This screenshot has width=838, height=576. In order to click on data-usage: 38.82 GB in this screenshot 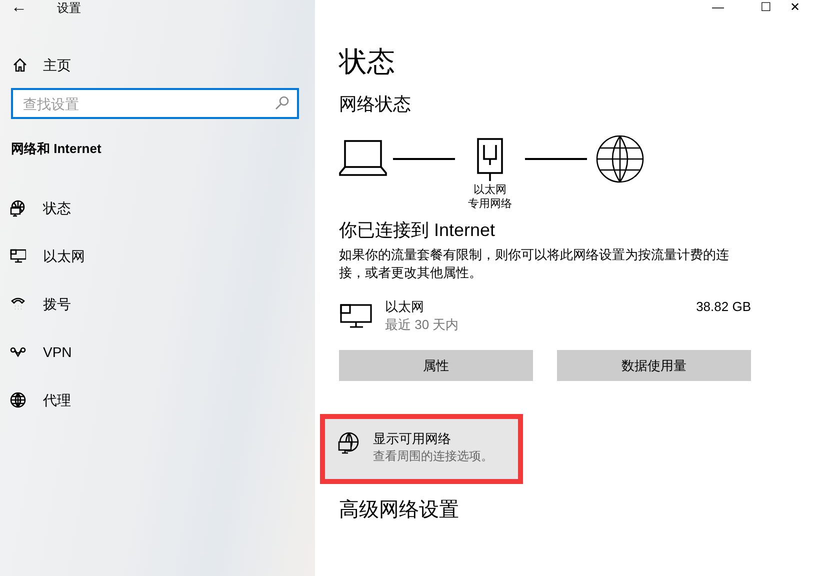, I will do `click(723, 307)`.